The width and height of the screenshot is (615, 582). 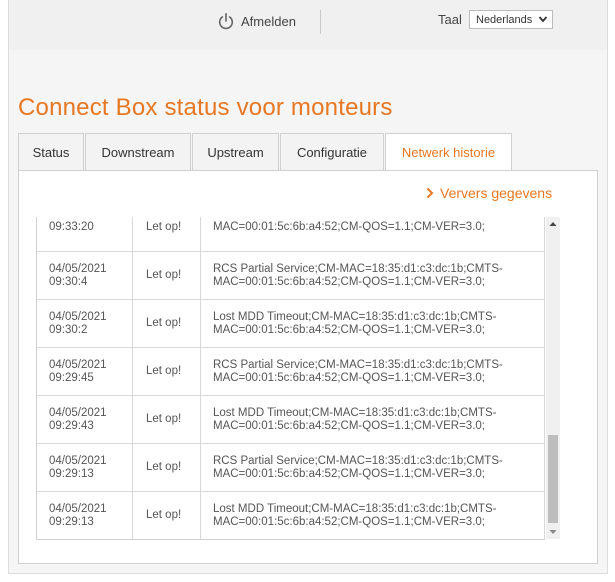 What do you see at coordinates (268, 21) in the screenshot?
I see `logout-label: Afmelden` at bounding box center [268, 21].